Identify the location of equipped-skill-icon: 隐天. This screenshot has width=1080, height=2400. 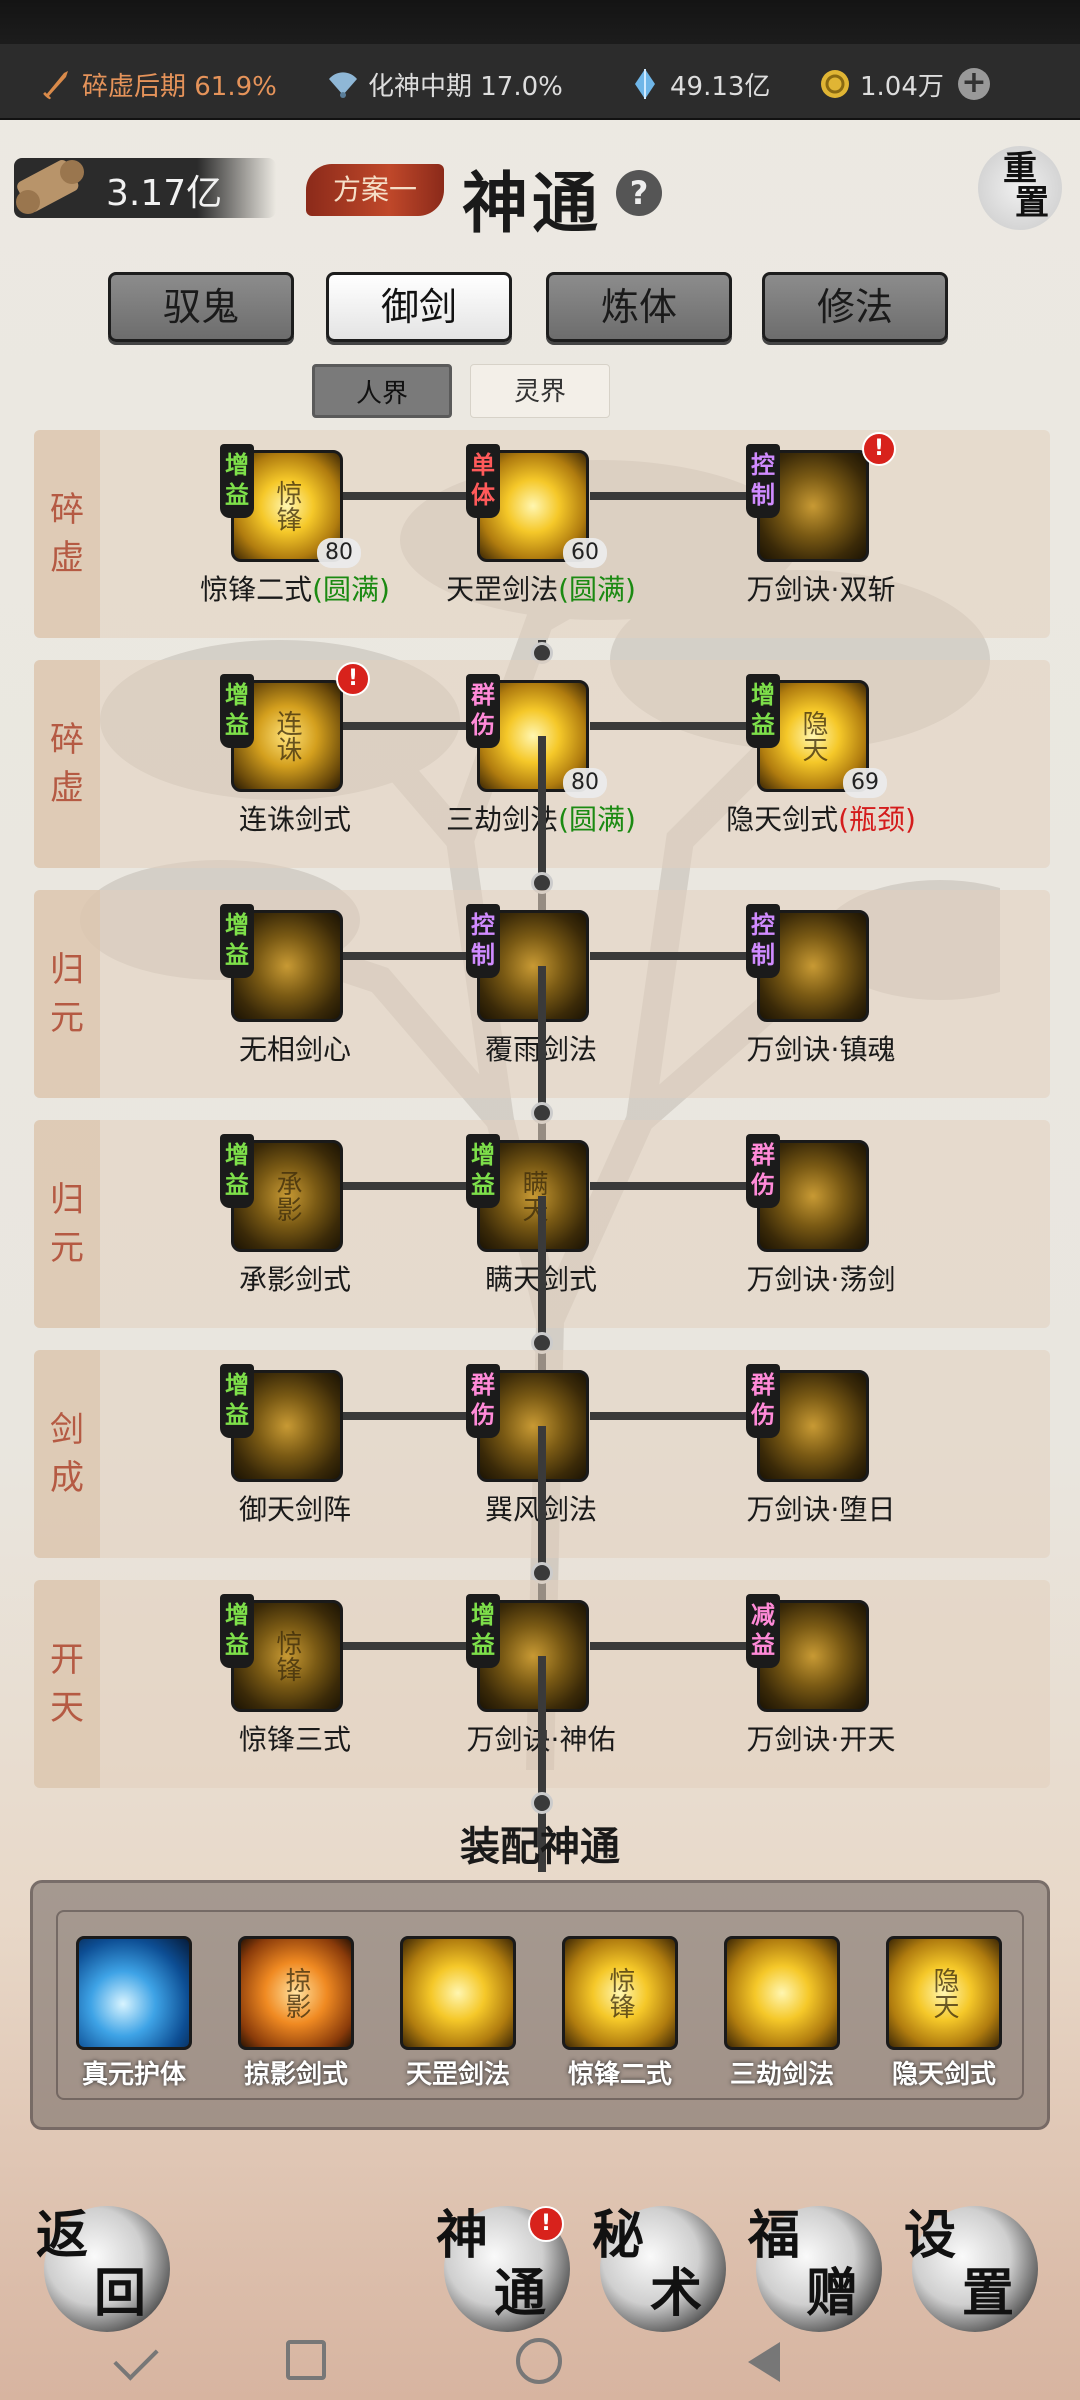
(944, 1993).